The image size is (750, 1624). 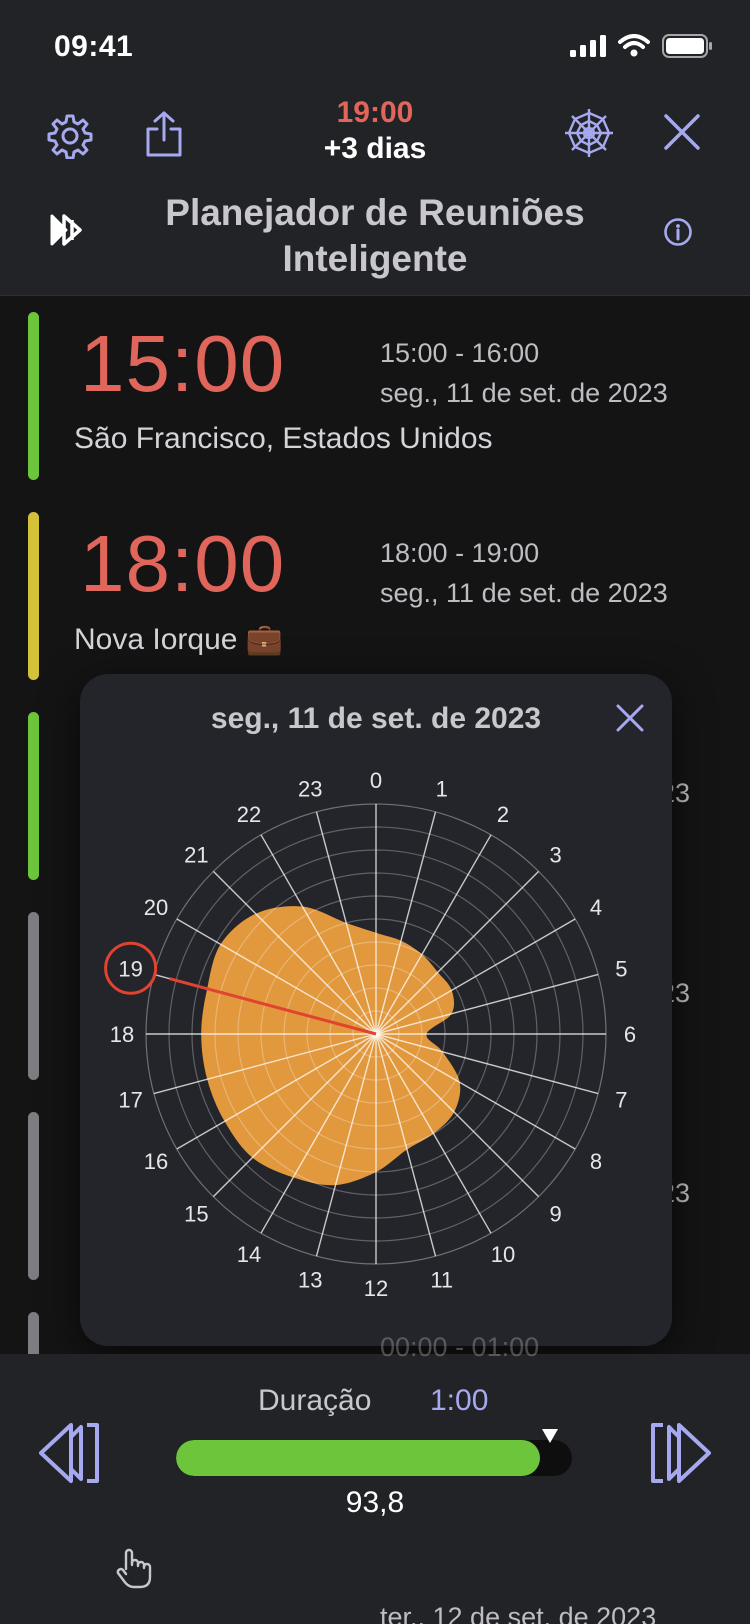 What do you see at coordinates (315, 1400) in the screenshot?
I see `duration-label: Duração` at bounding box center [315, 1400].